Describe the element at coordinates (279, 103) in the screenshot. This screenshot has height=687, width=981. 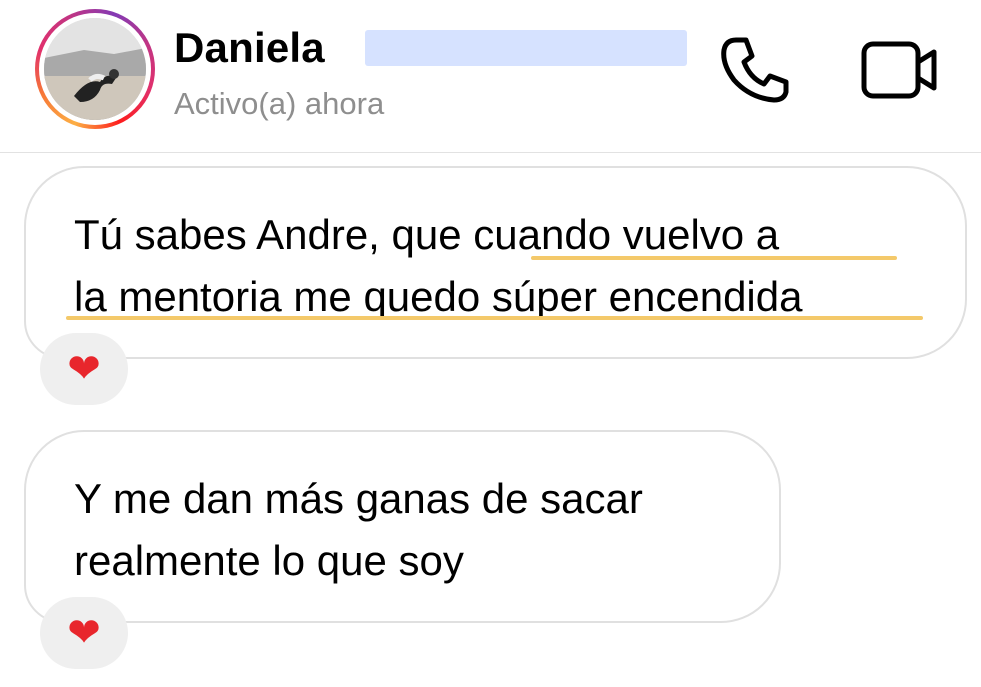
I see `active-status: Activo(a) ahora` at that location.